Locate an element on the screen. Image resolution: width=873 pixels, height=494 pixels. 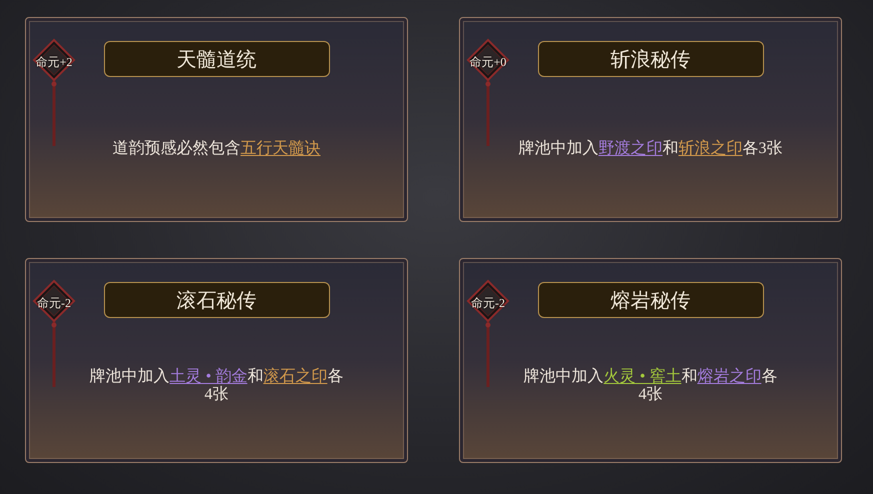
card-link: 野渡之印 is located at coordinates (630, 148).